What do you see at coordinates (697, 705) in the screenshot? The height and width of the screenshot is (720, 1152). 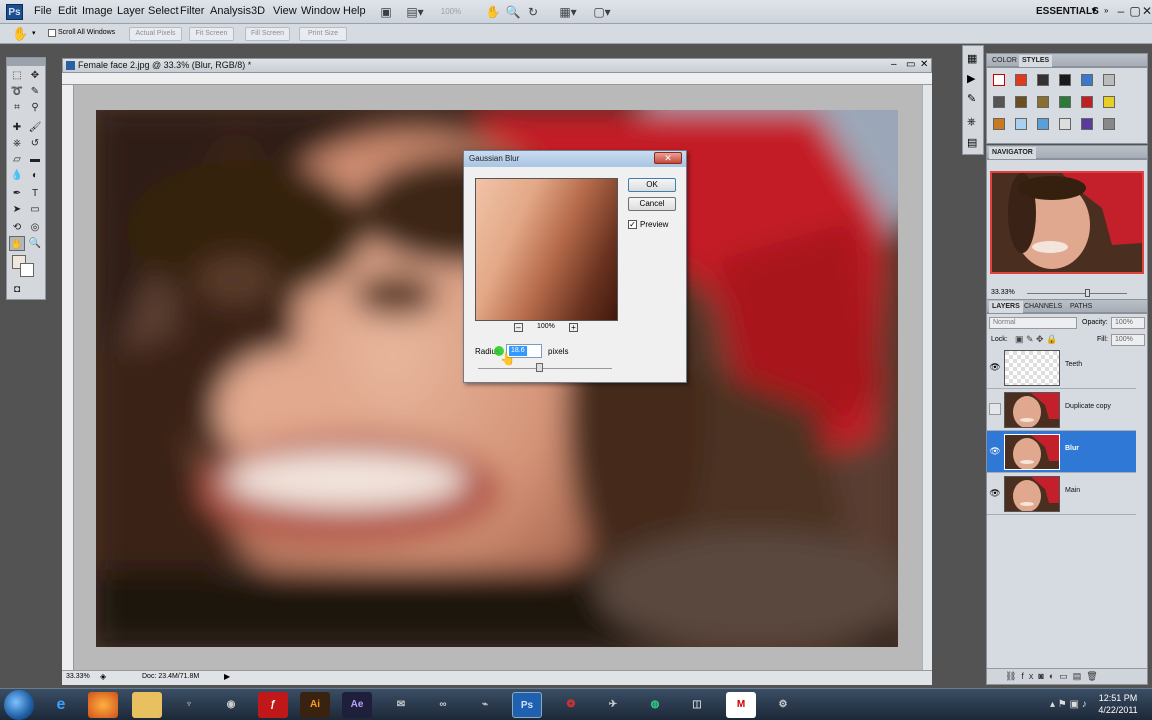 I see `outlook-icon: ◫` at bounding box center [697, 705].